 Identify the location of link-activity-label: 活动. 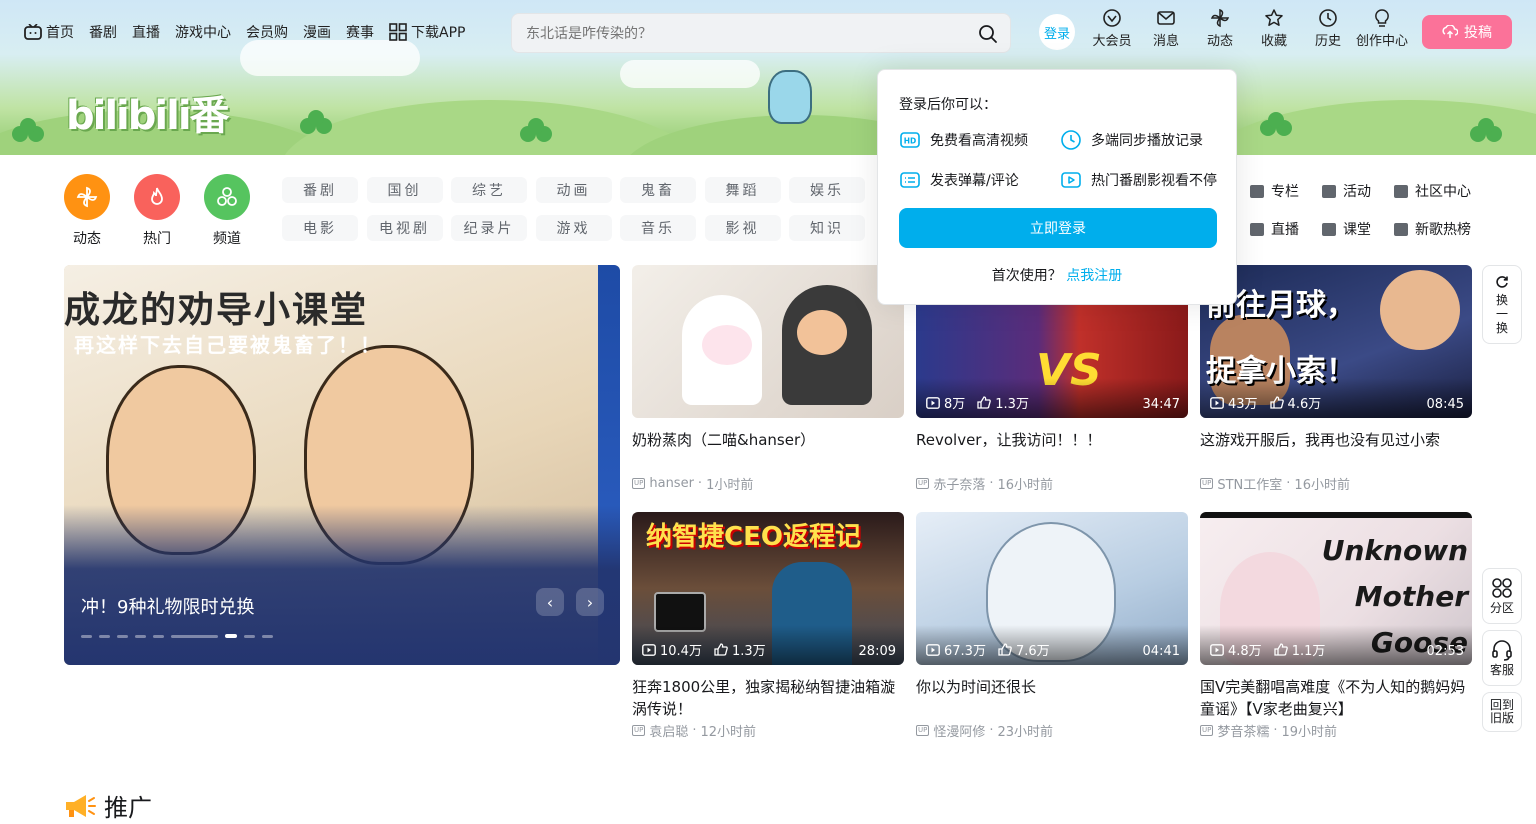
(1357, 192).